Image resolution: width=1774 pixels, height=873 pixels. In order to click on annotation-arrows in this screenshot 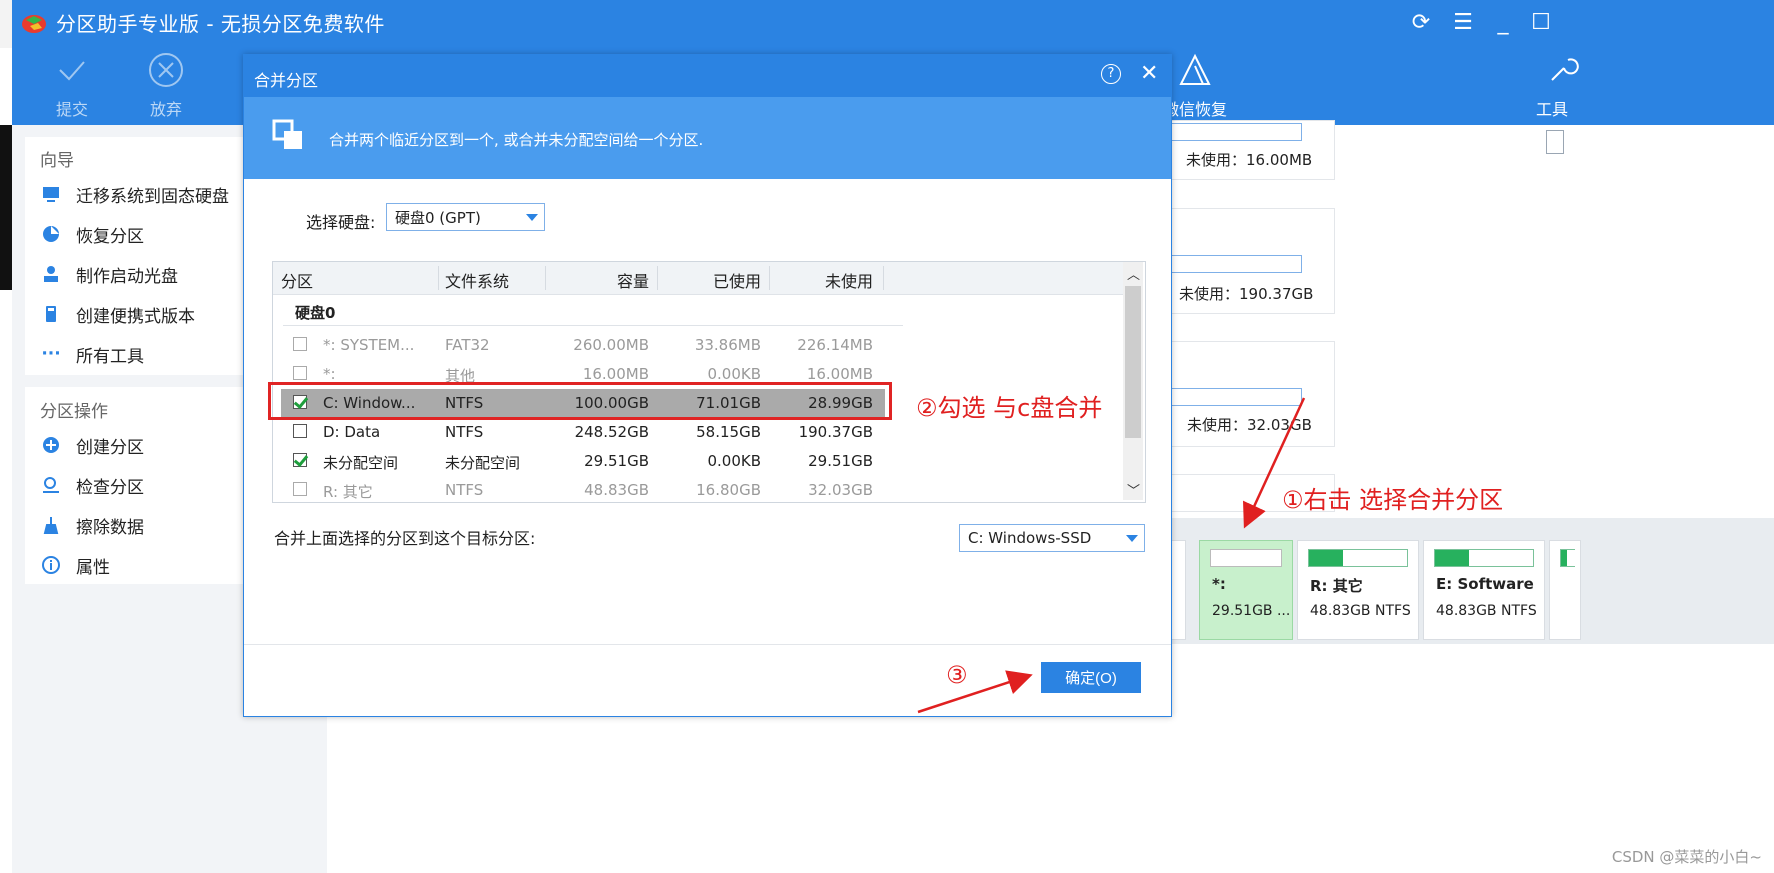, I will do `click(1111, 555)`.